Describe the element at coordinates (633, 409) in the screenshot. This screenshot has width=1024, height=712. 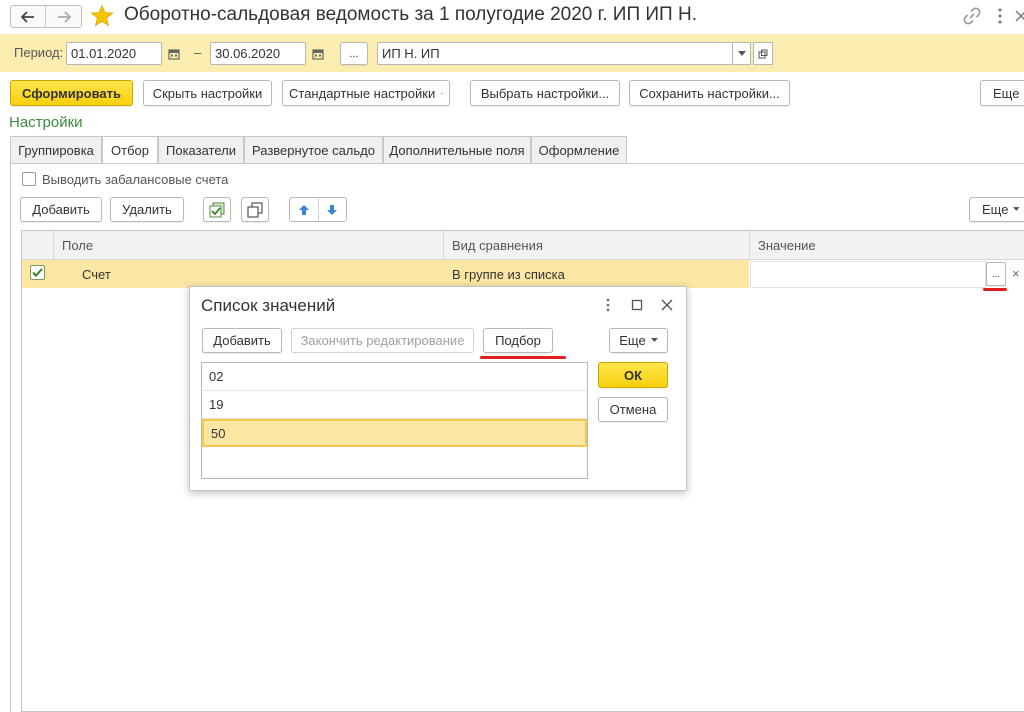
I see `cancel-button: Отмена` at that location.